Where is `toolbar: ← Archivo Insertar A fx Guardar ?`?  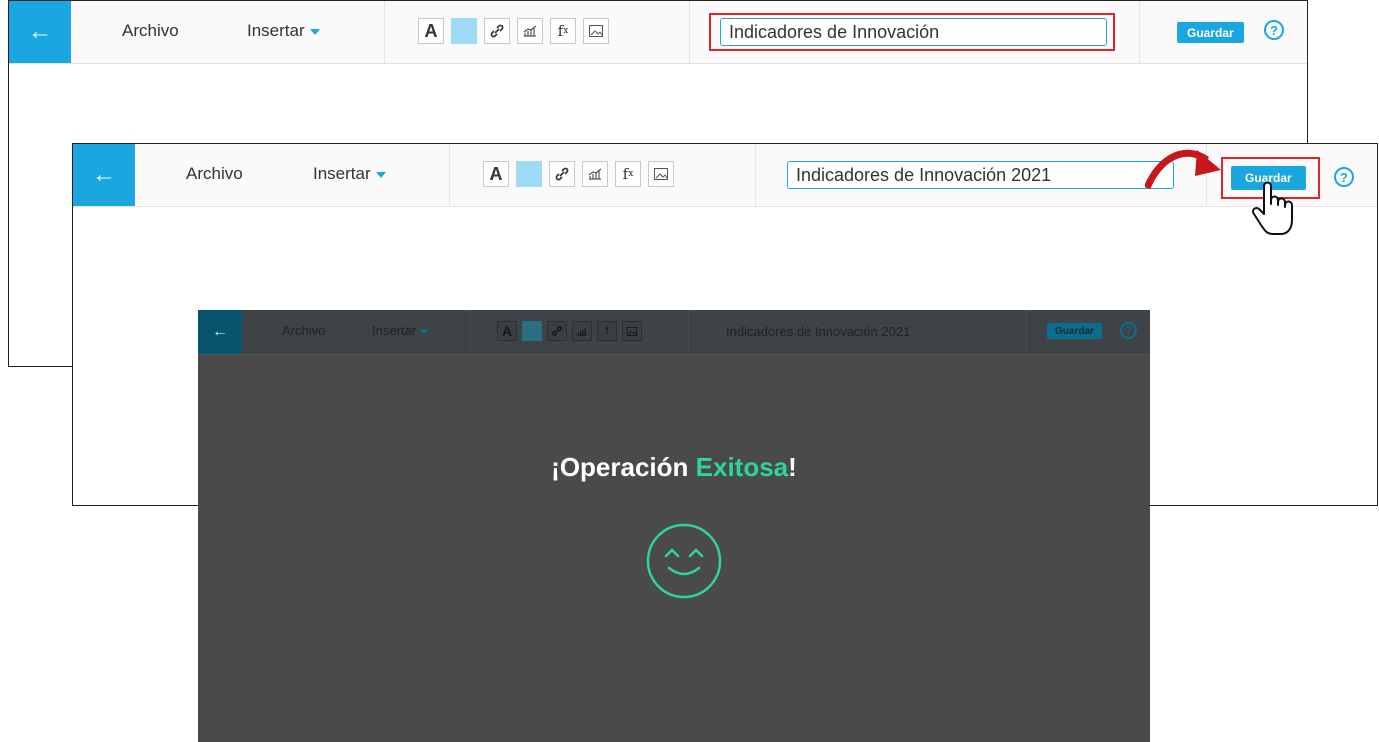
toolbar: ← Archivo Insertar A fx Guardar ? is located at coordinates (658, 32).